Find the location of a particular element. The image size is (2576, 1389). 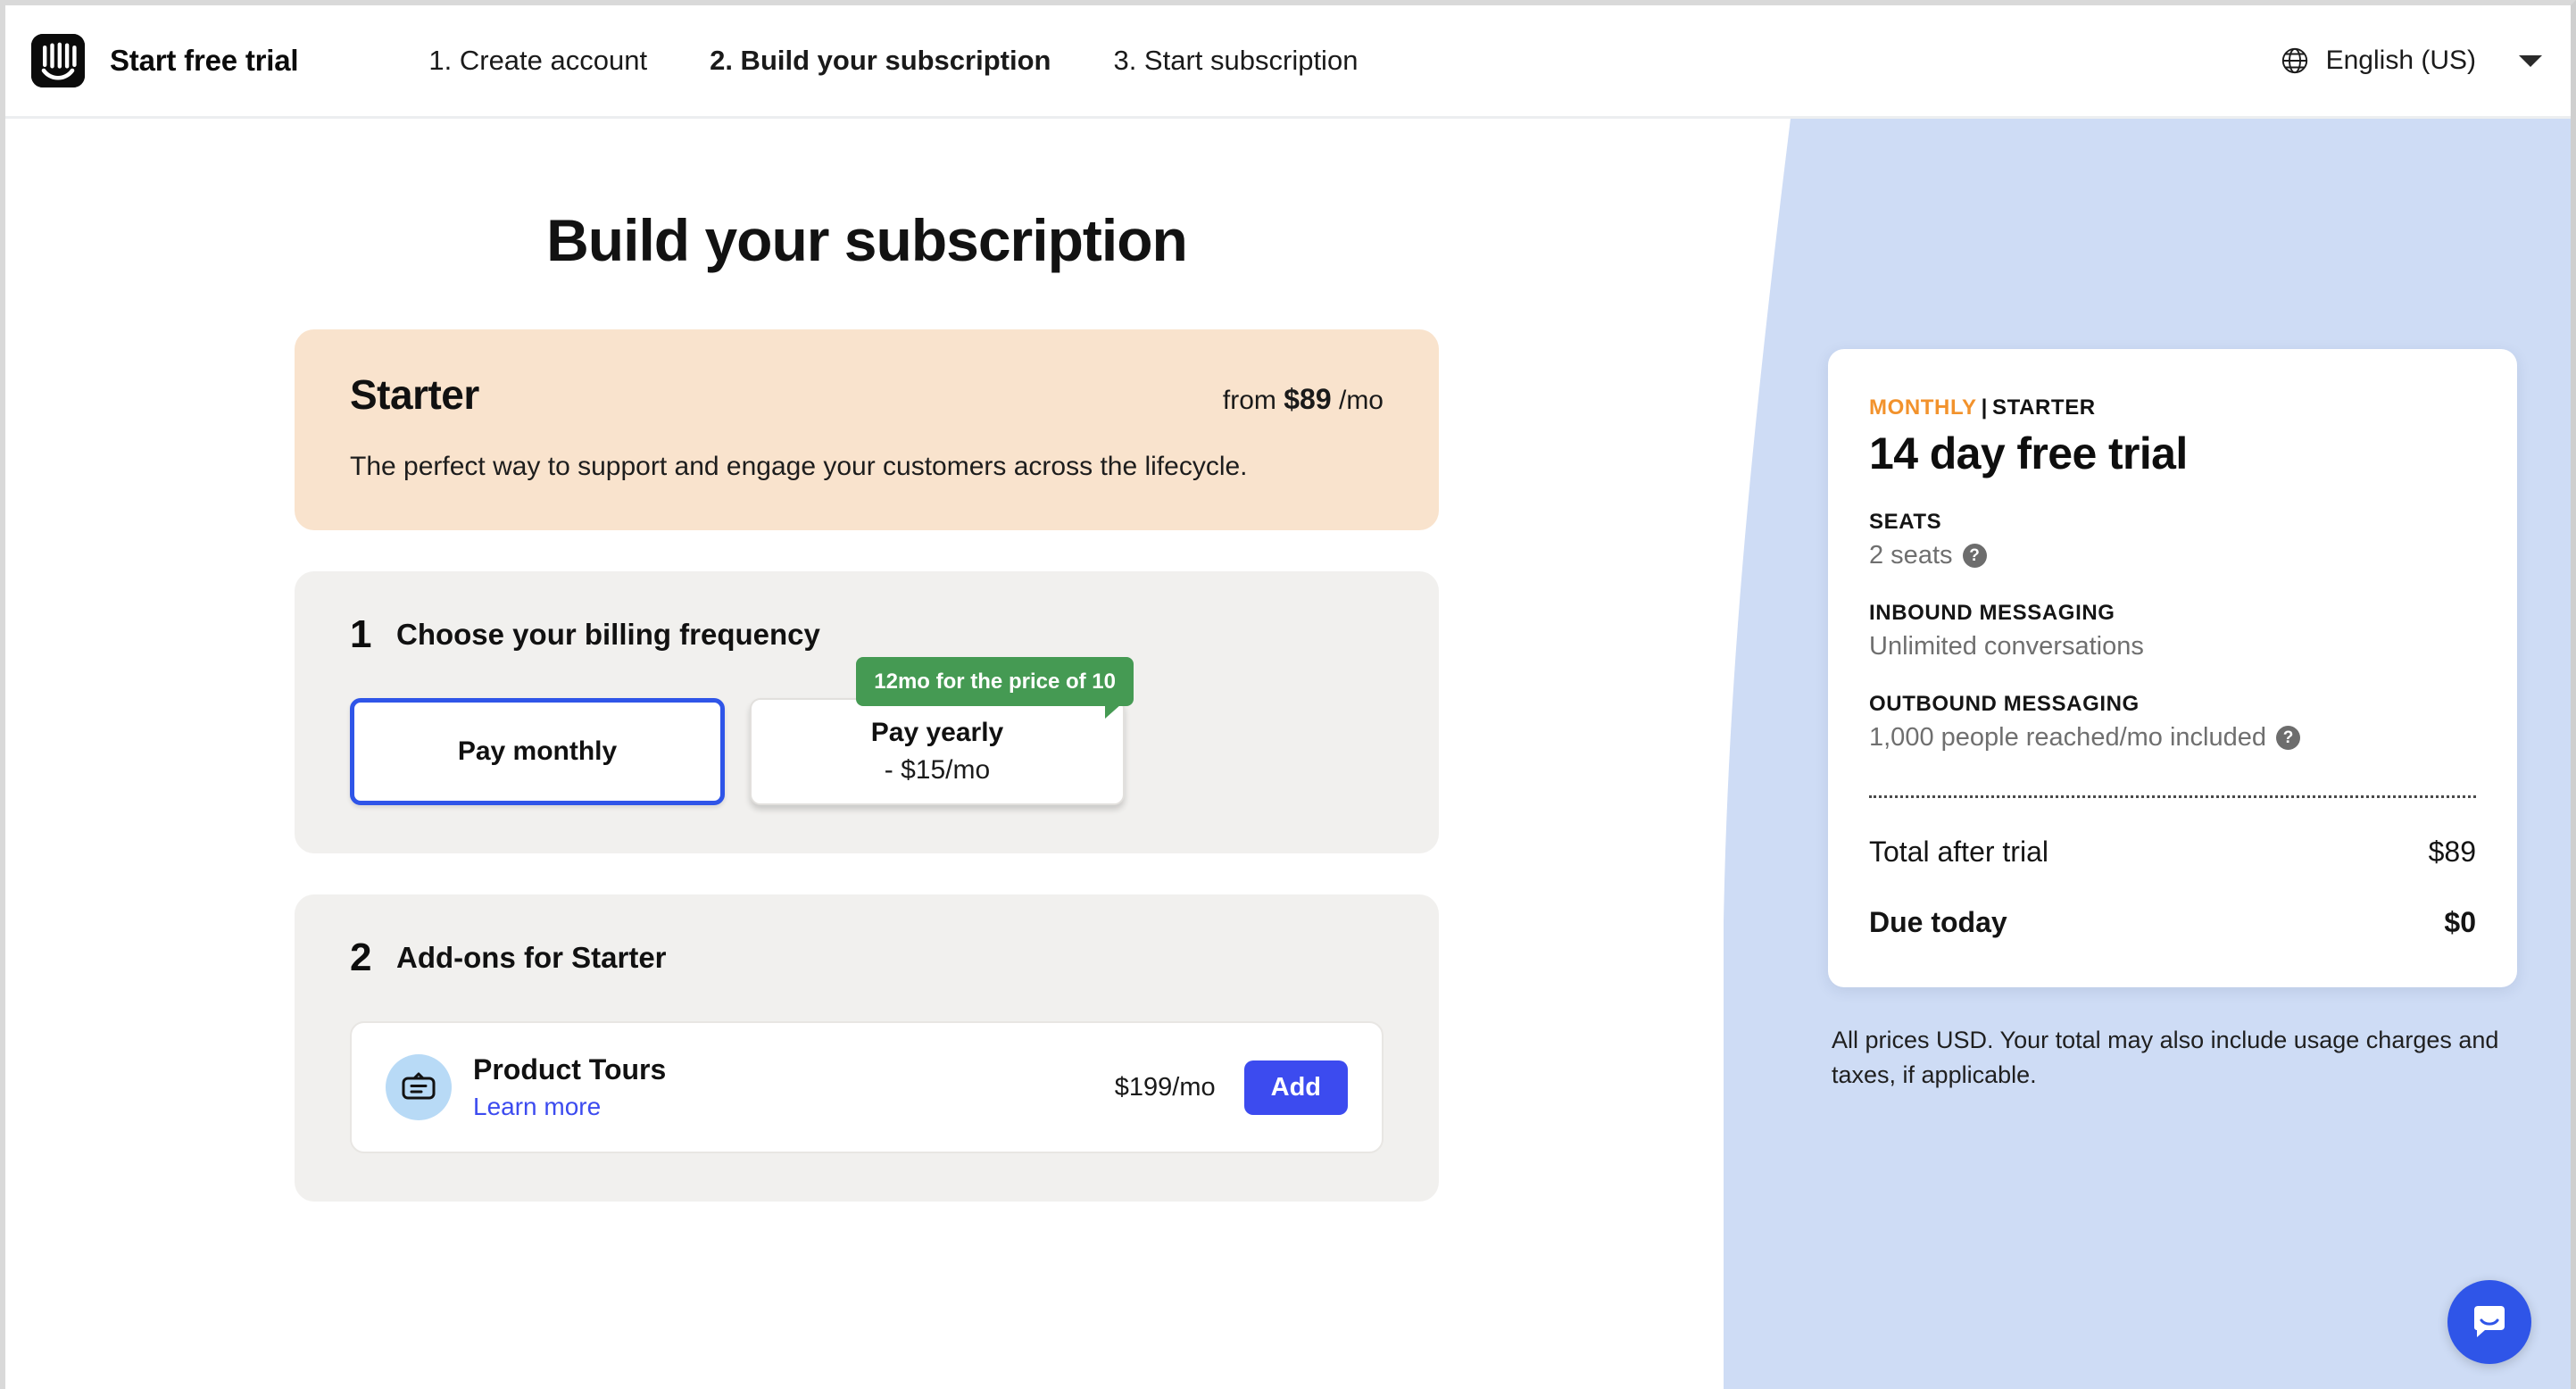

addons-section-head: 2 Add-ons for Starter is located at coordinates (867, 958).